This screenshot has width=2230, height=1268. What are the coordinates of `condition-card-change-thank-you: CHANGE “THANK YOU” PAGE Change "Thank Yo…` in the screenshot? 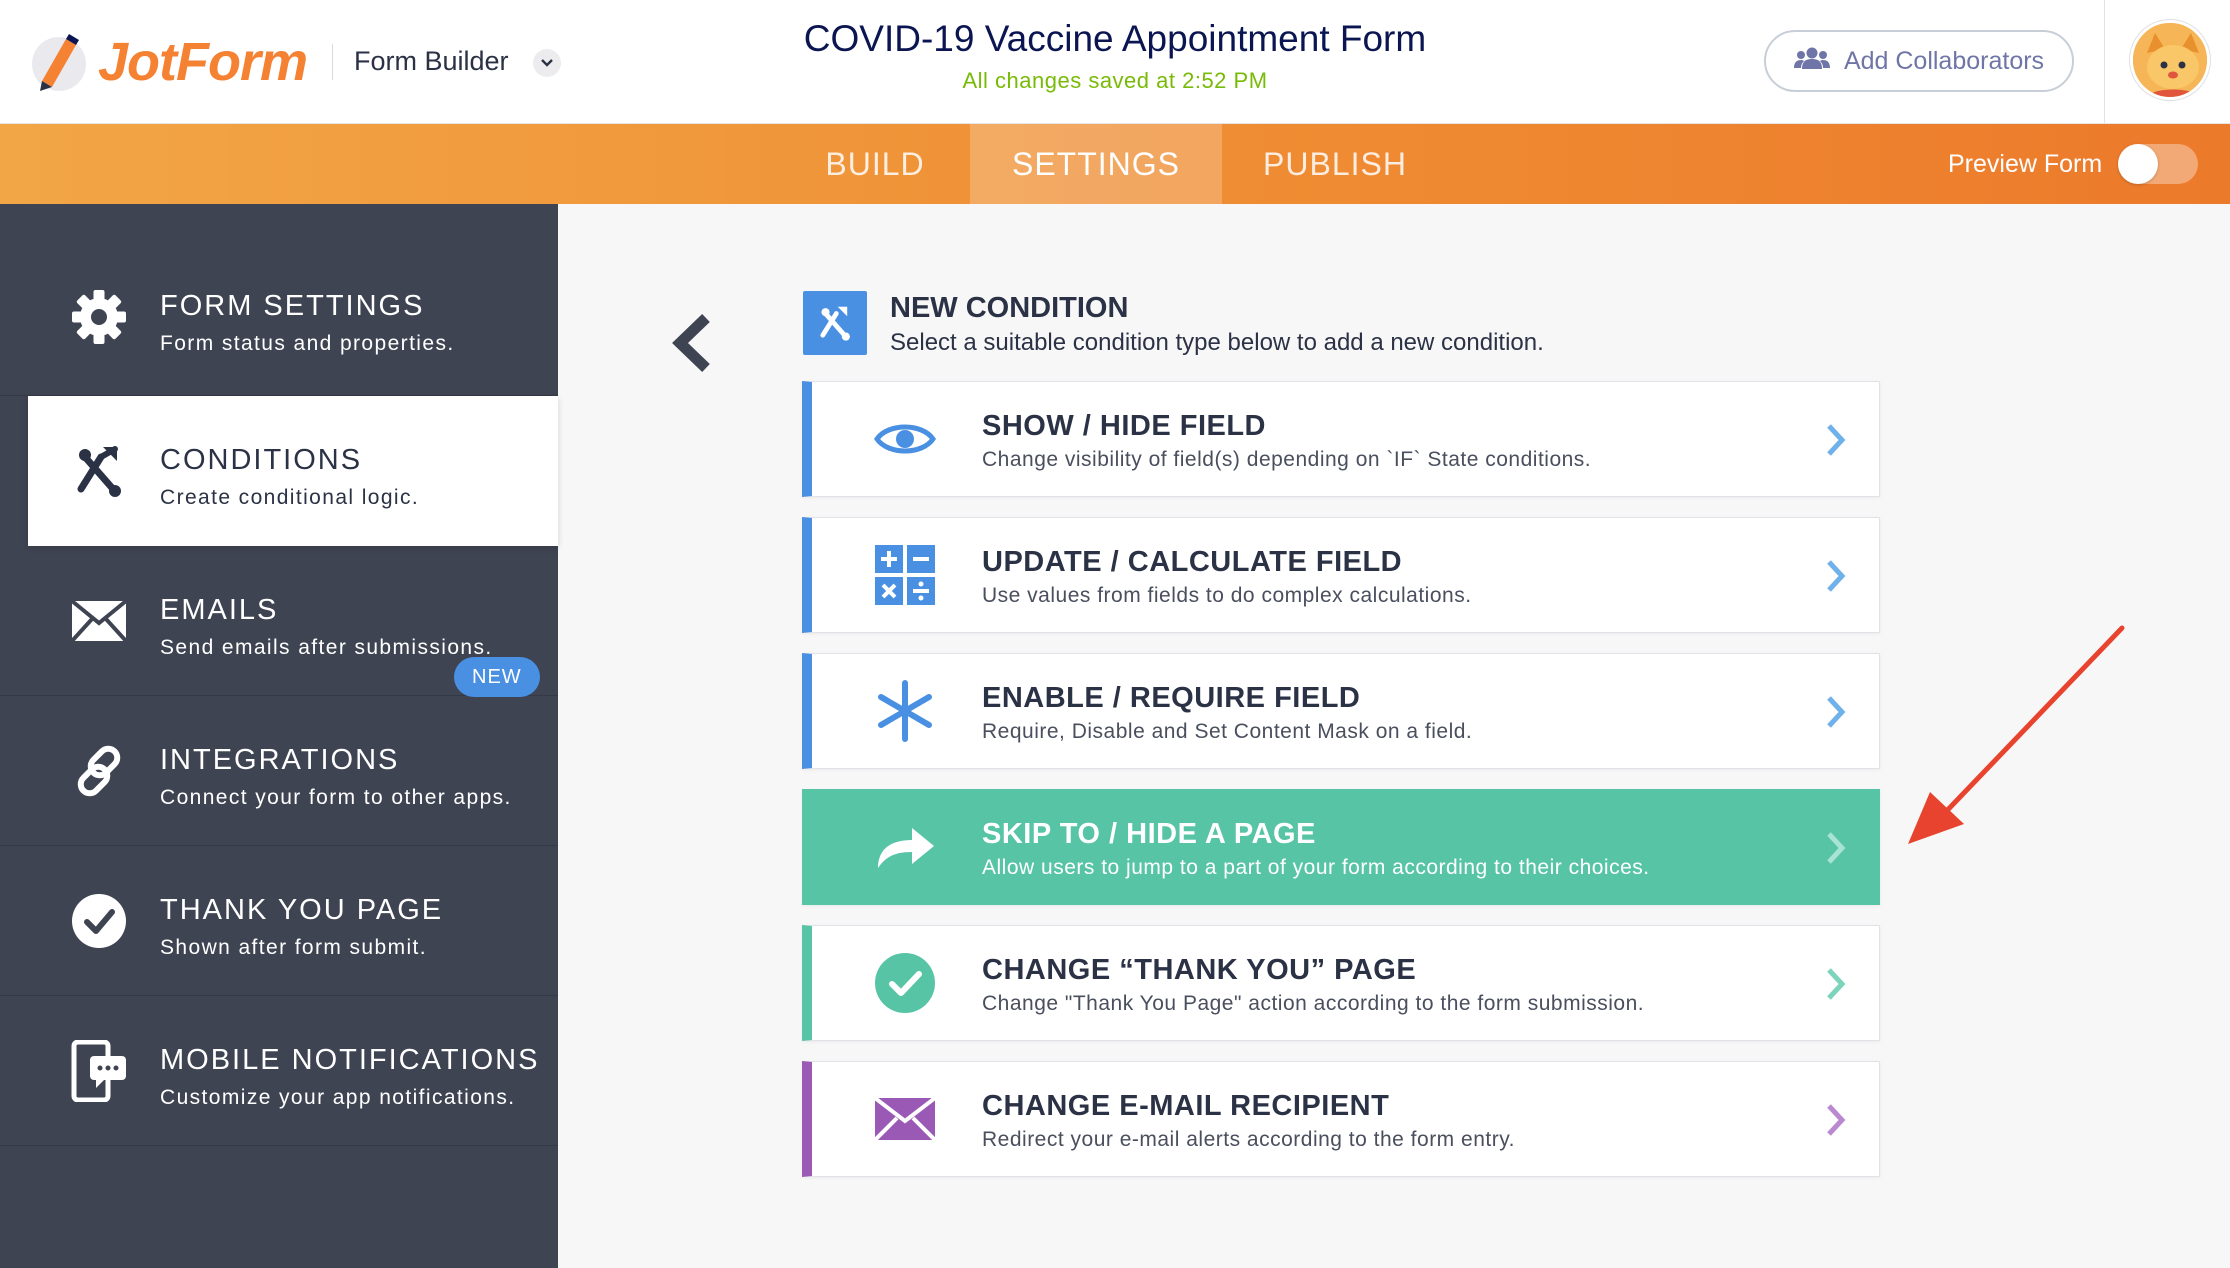 It's located at (1341, 983).